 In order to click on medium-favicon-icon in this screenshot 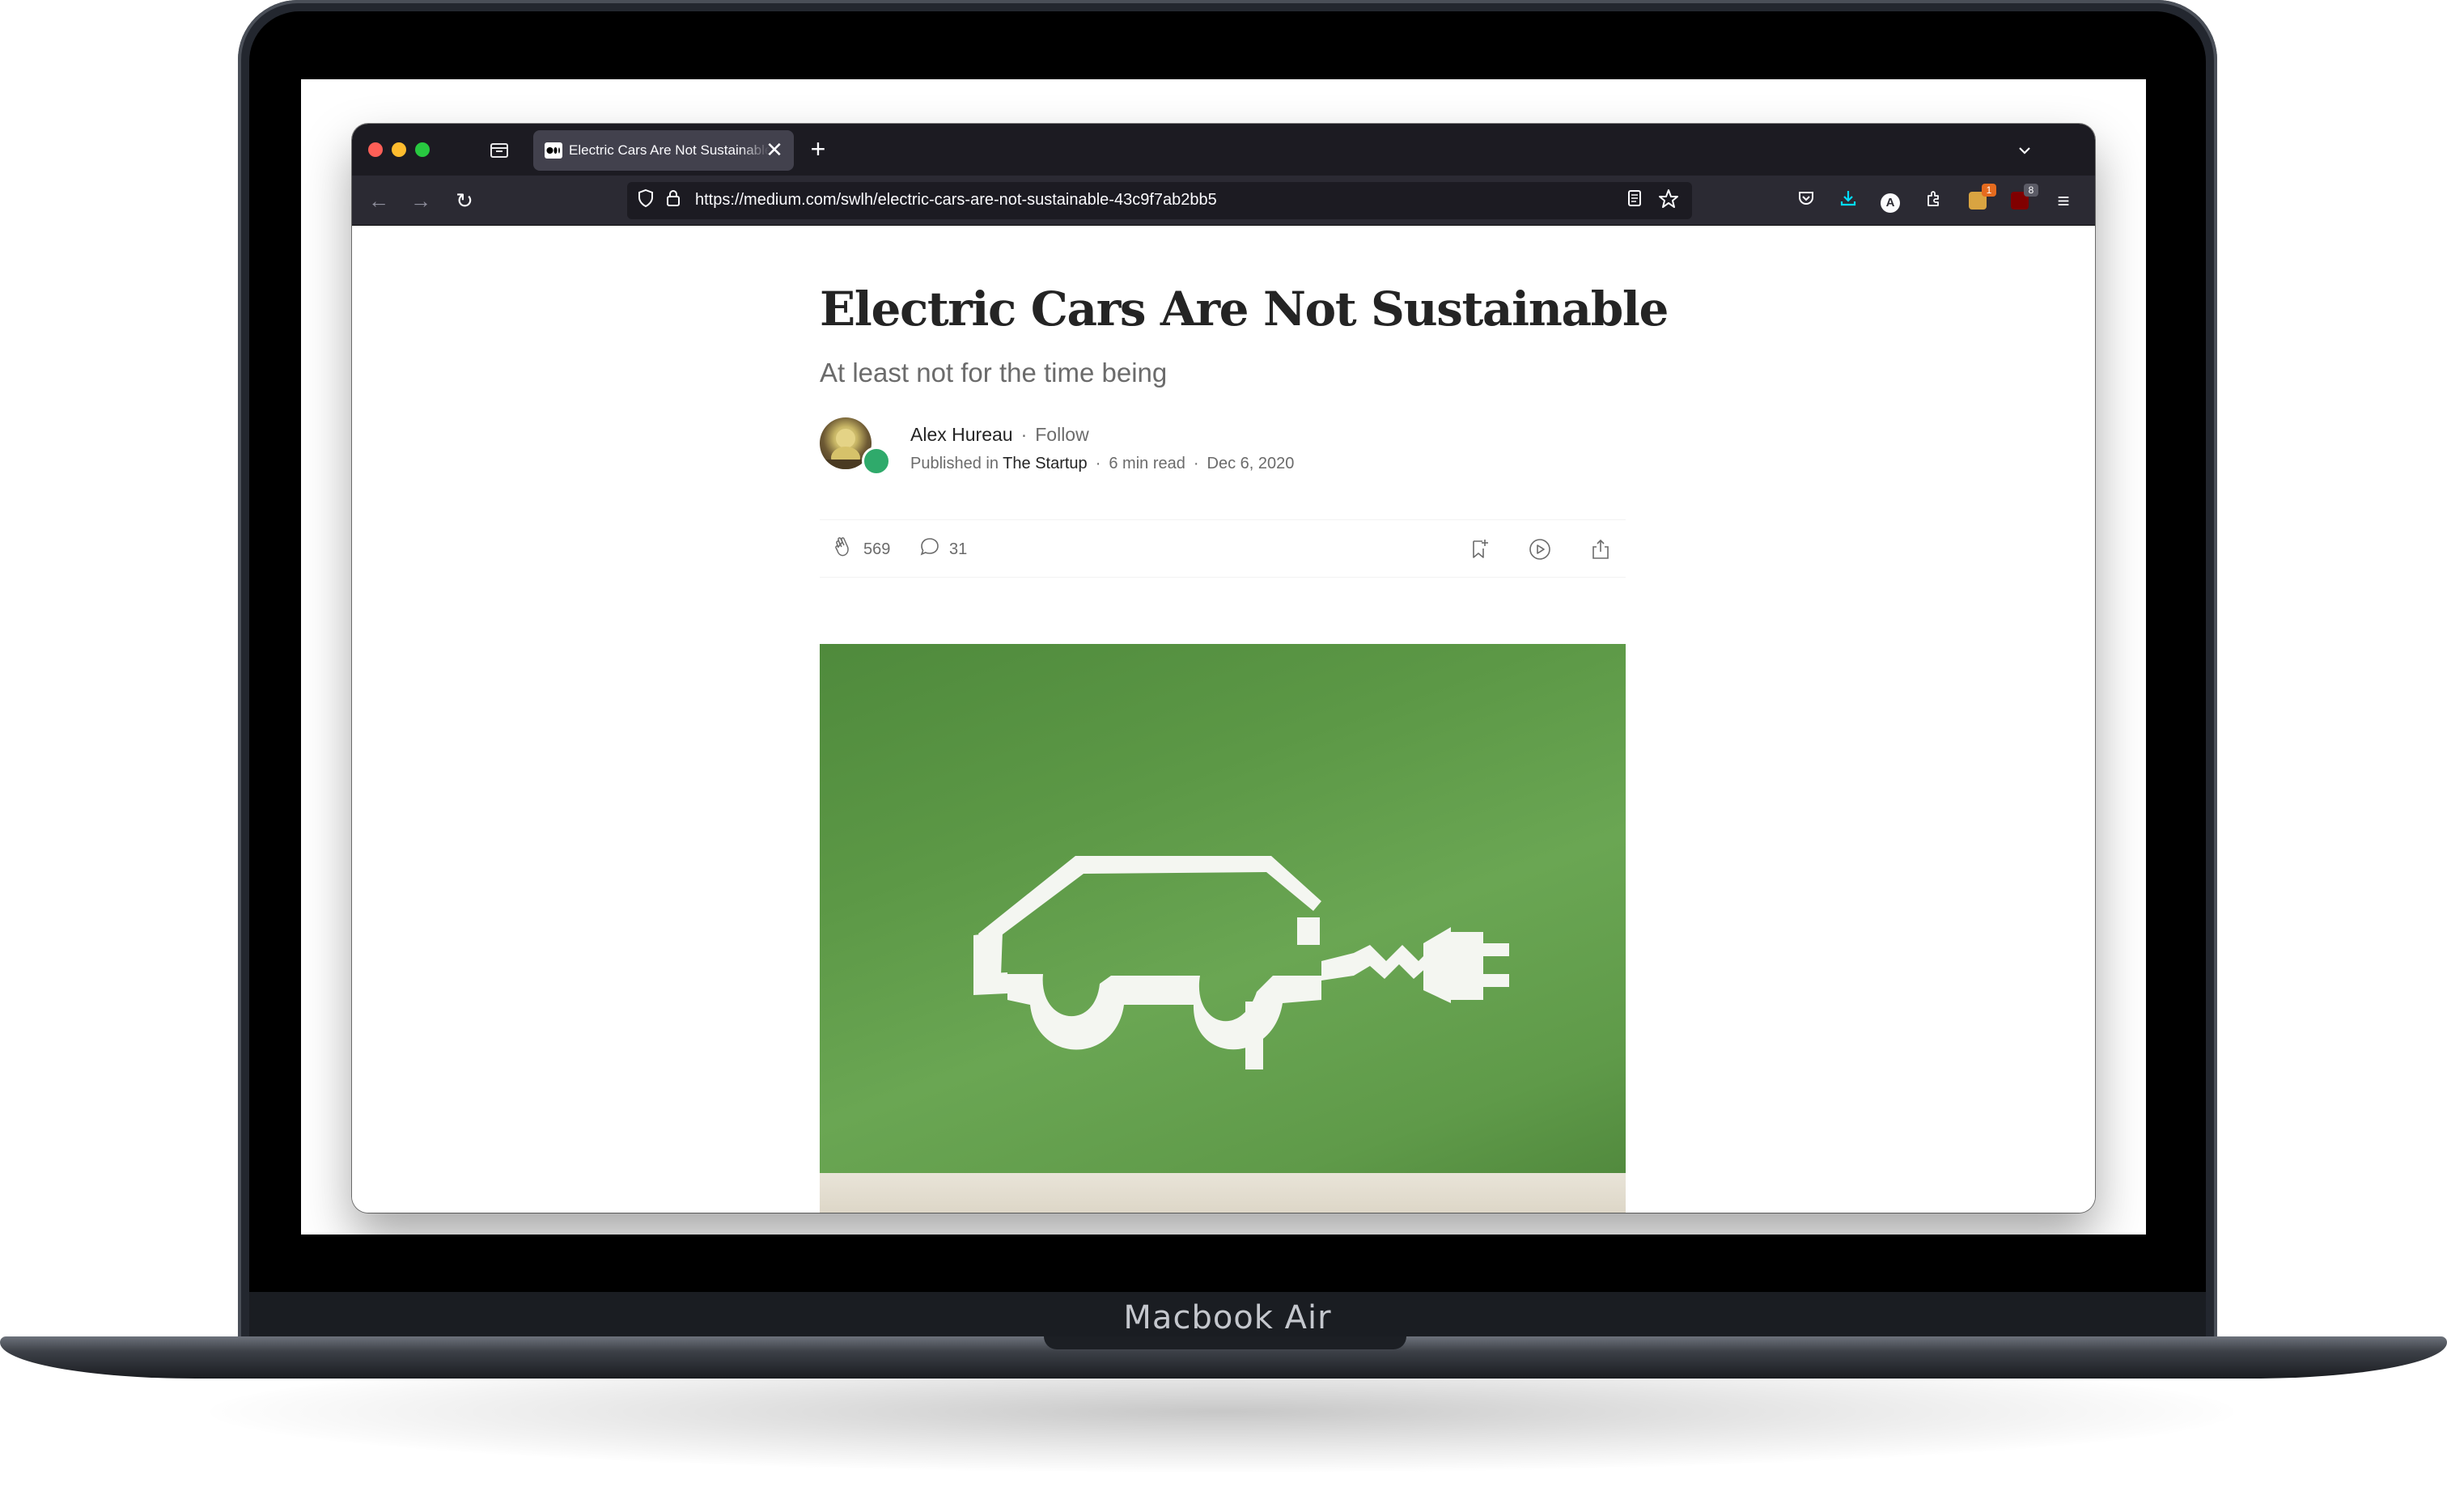, I will do `click(553, 150)`.